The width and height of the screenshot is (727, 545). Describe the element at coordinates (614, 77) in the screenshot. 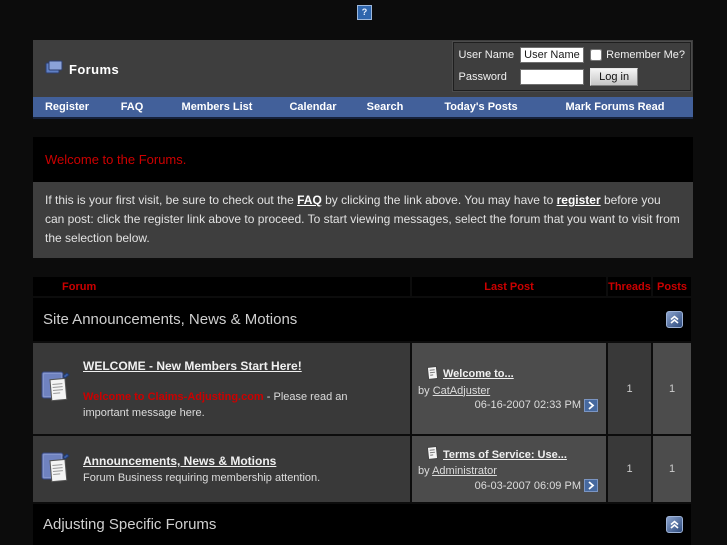

I see `login-button: Log in` at that location.